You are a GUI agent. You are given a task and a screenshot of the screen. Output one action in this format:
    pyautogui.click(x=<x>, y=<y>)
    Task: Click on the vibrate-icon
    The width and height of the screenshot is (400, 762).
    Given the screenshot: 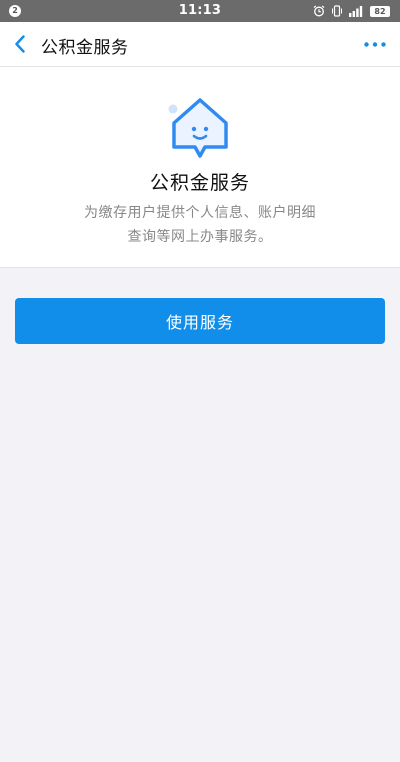 What is the action you would take?
    pyautogui.click(x=337, y=11)
    